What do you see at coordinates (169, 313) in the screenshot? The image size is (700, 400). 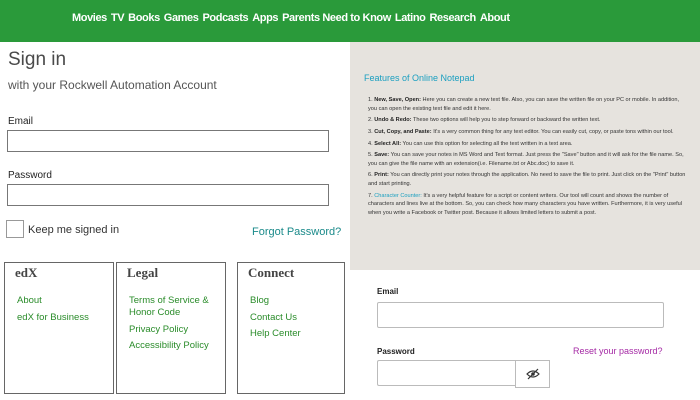 I see `footer-link-honor-code: Honor Code` at bounding box center [169, 313].